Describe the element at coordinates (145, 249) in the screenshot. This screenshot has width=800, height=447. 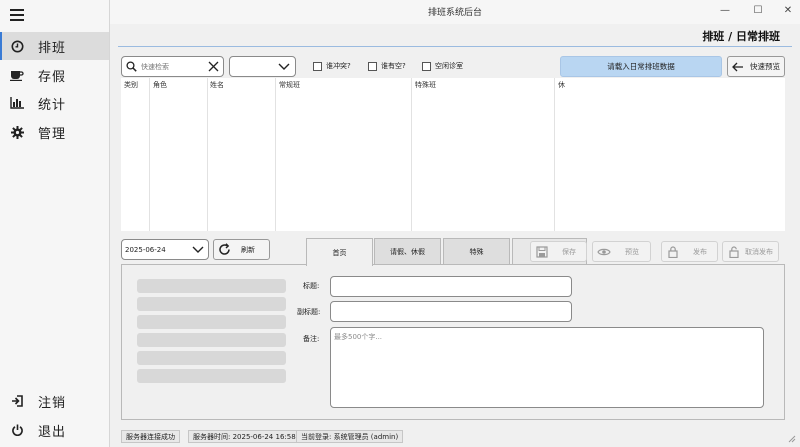
I see `date-value: 2025-06-24` at that location.